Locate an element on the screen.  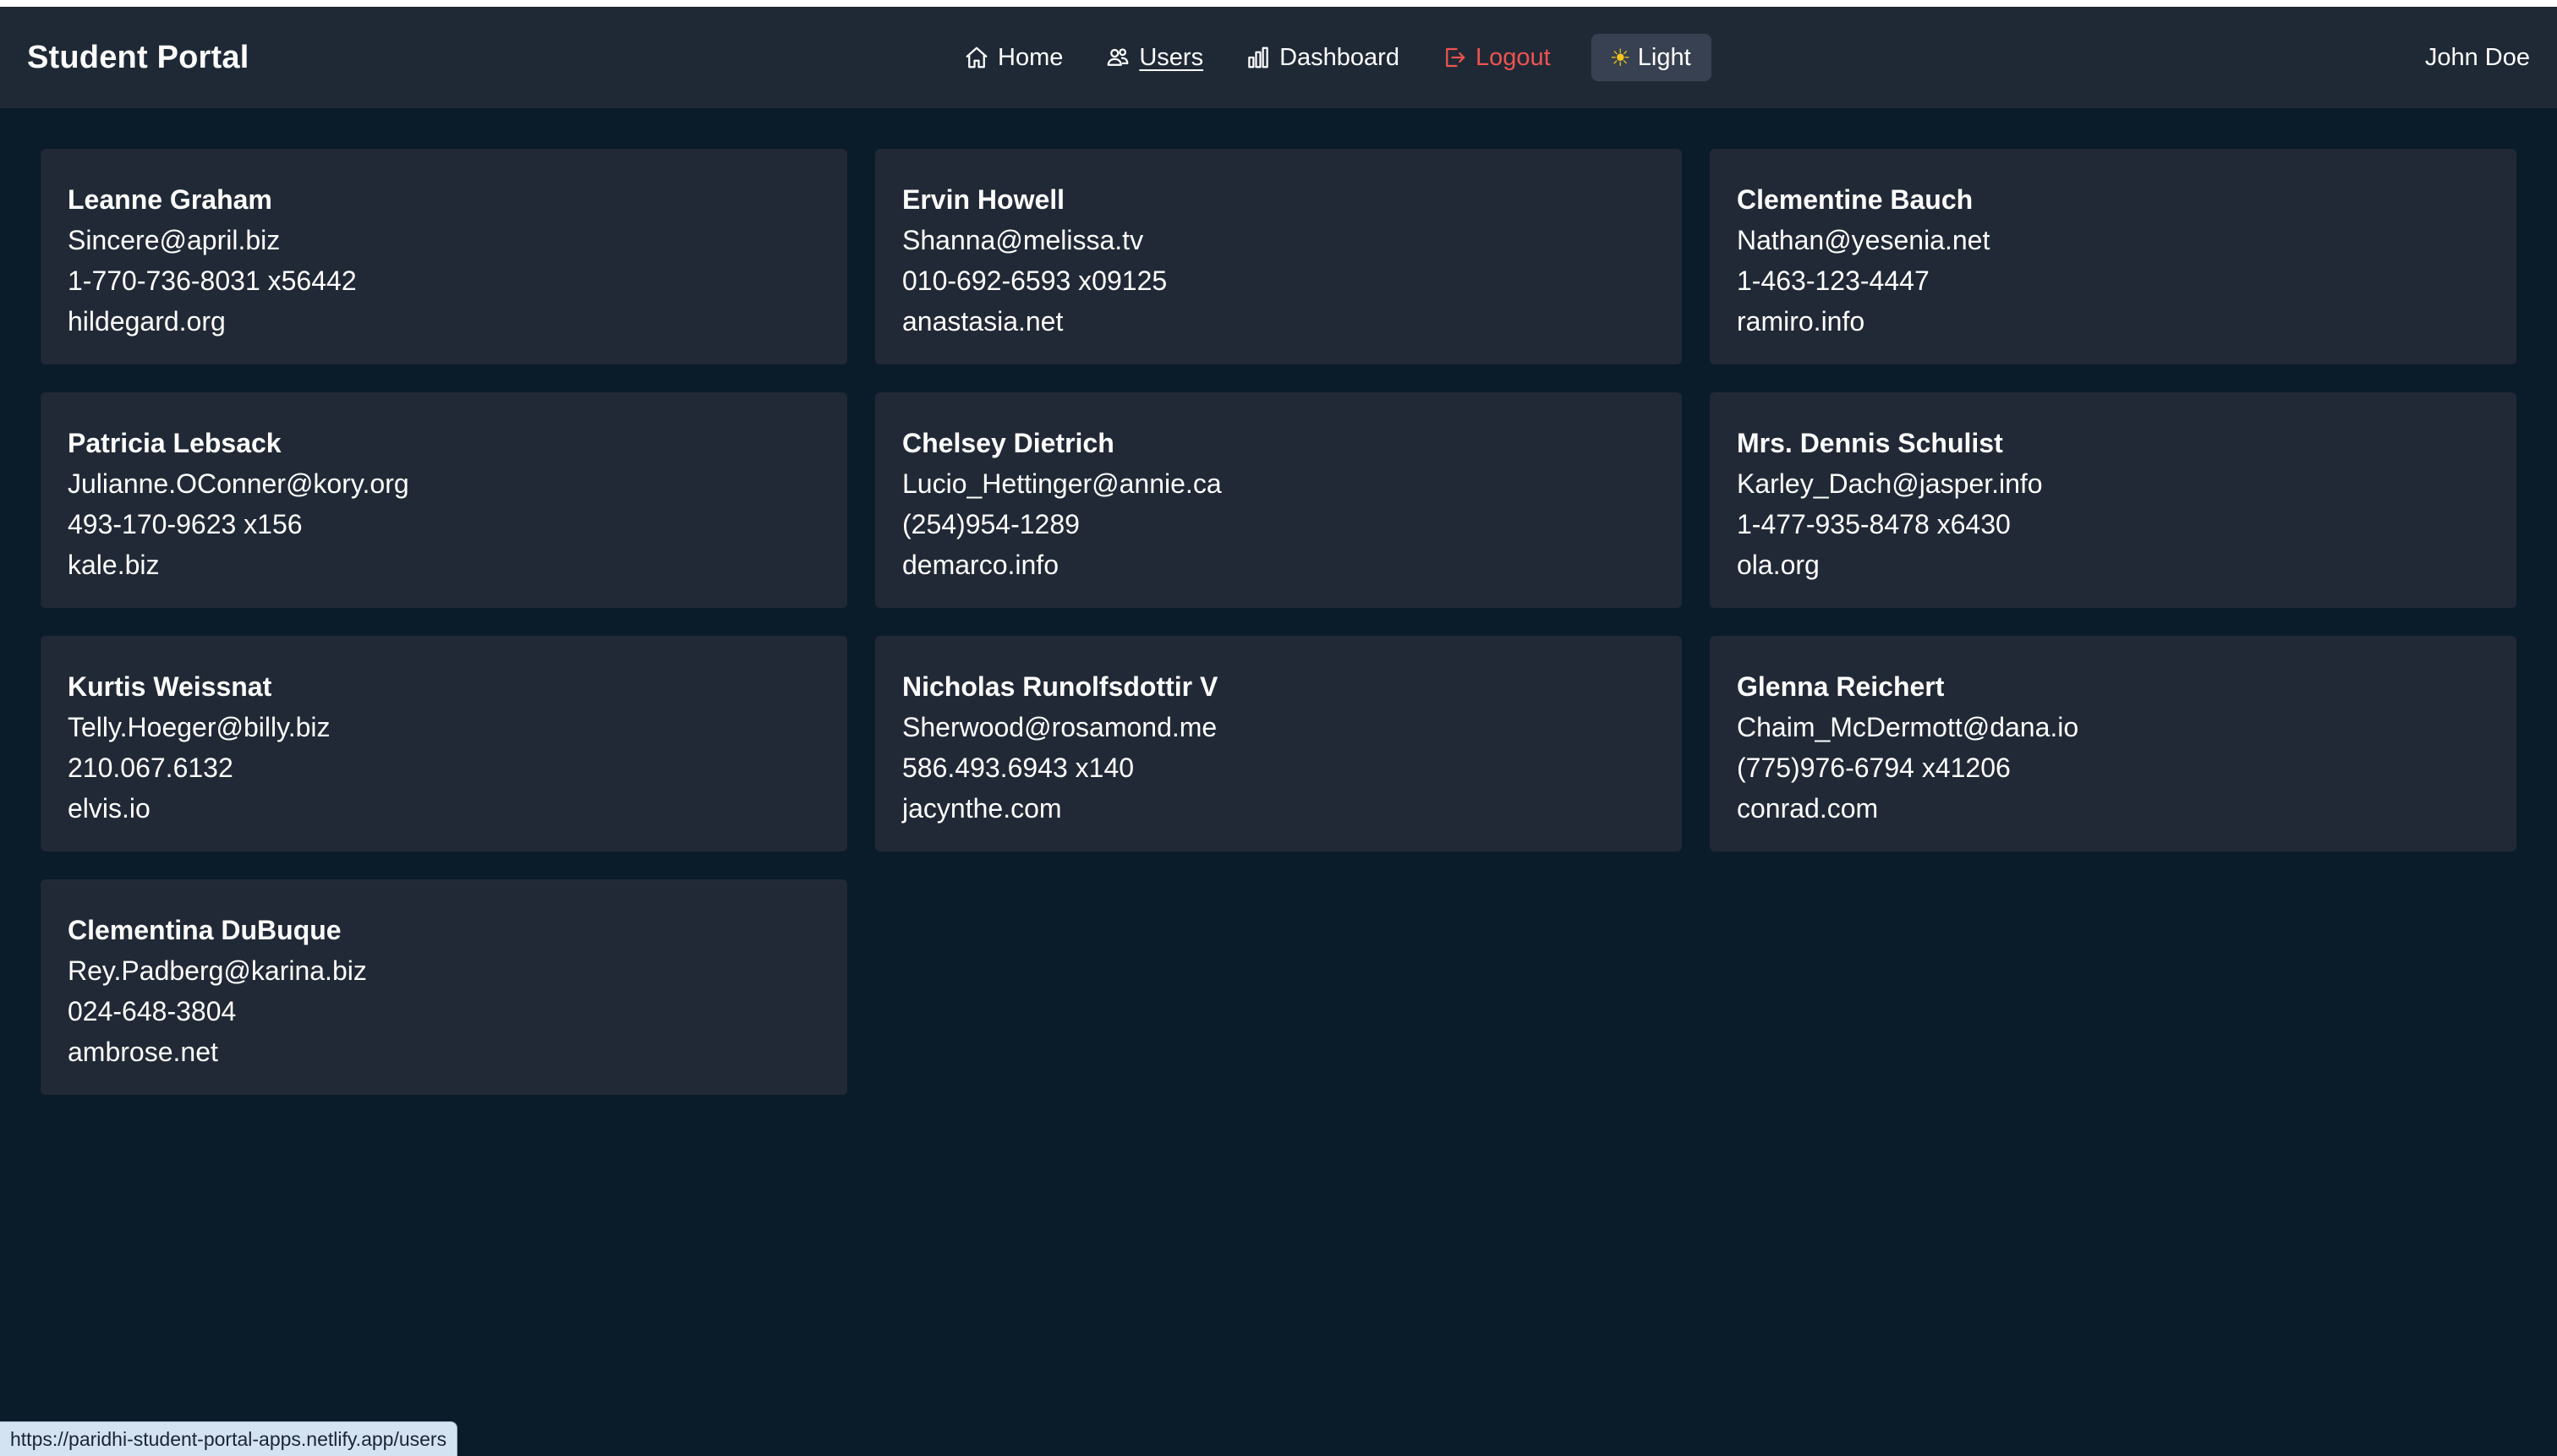
user-name: Mrs. Dennis Schulist is located at coordinates (1870, 443).